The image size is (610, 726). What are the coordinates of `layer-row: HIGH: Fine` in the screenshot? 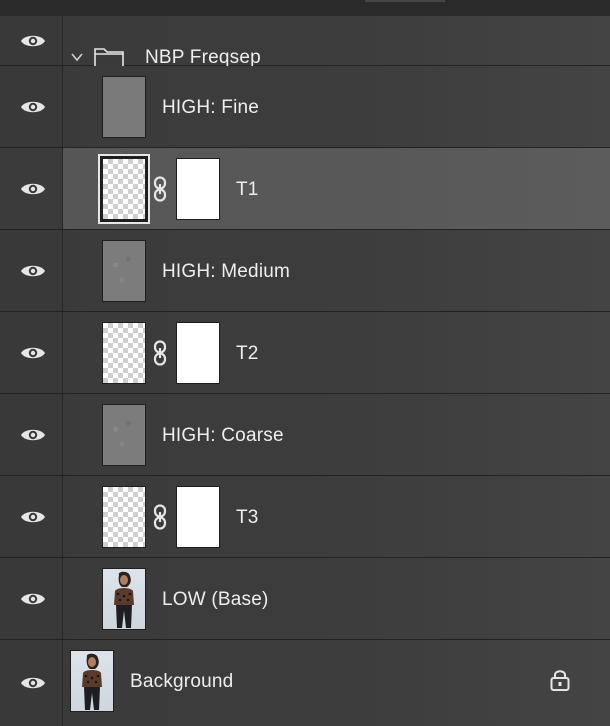 It's located at (305, 107).